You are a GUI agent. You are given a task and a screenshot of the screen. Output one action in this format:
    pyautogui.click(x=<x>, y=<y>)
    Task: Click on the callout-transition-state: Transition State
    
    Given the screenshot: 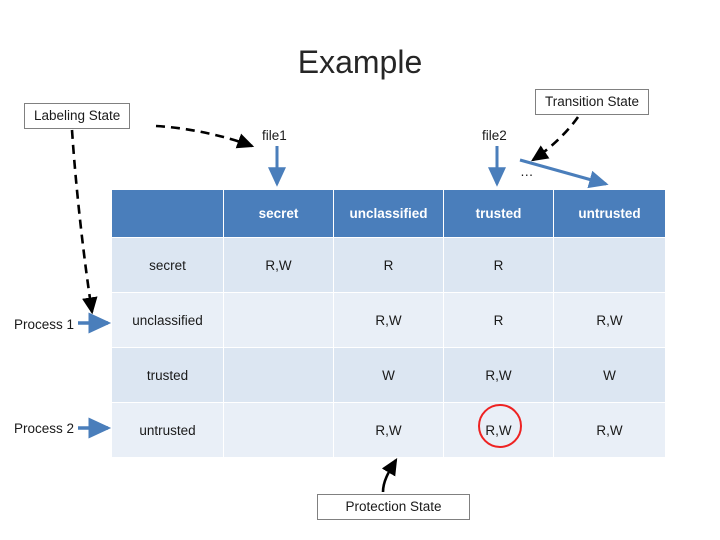 What is the action you would take?
    pyautogui.click(x=592, y=102)
    